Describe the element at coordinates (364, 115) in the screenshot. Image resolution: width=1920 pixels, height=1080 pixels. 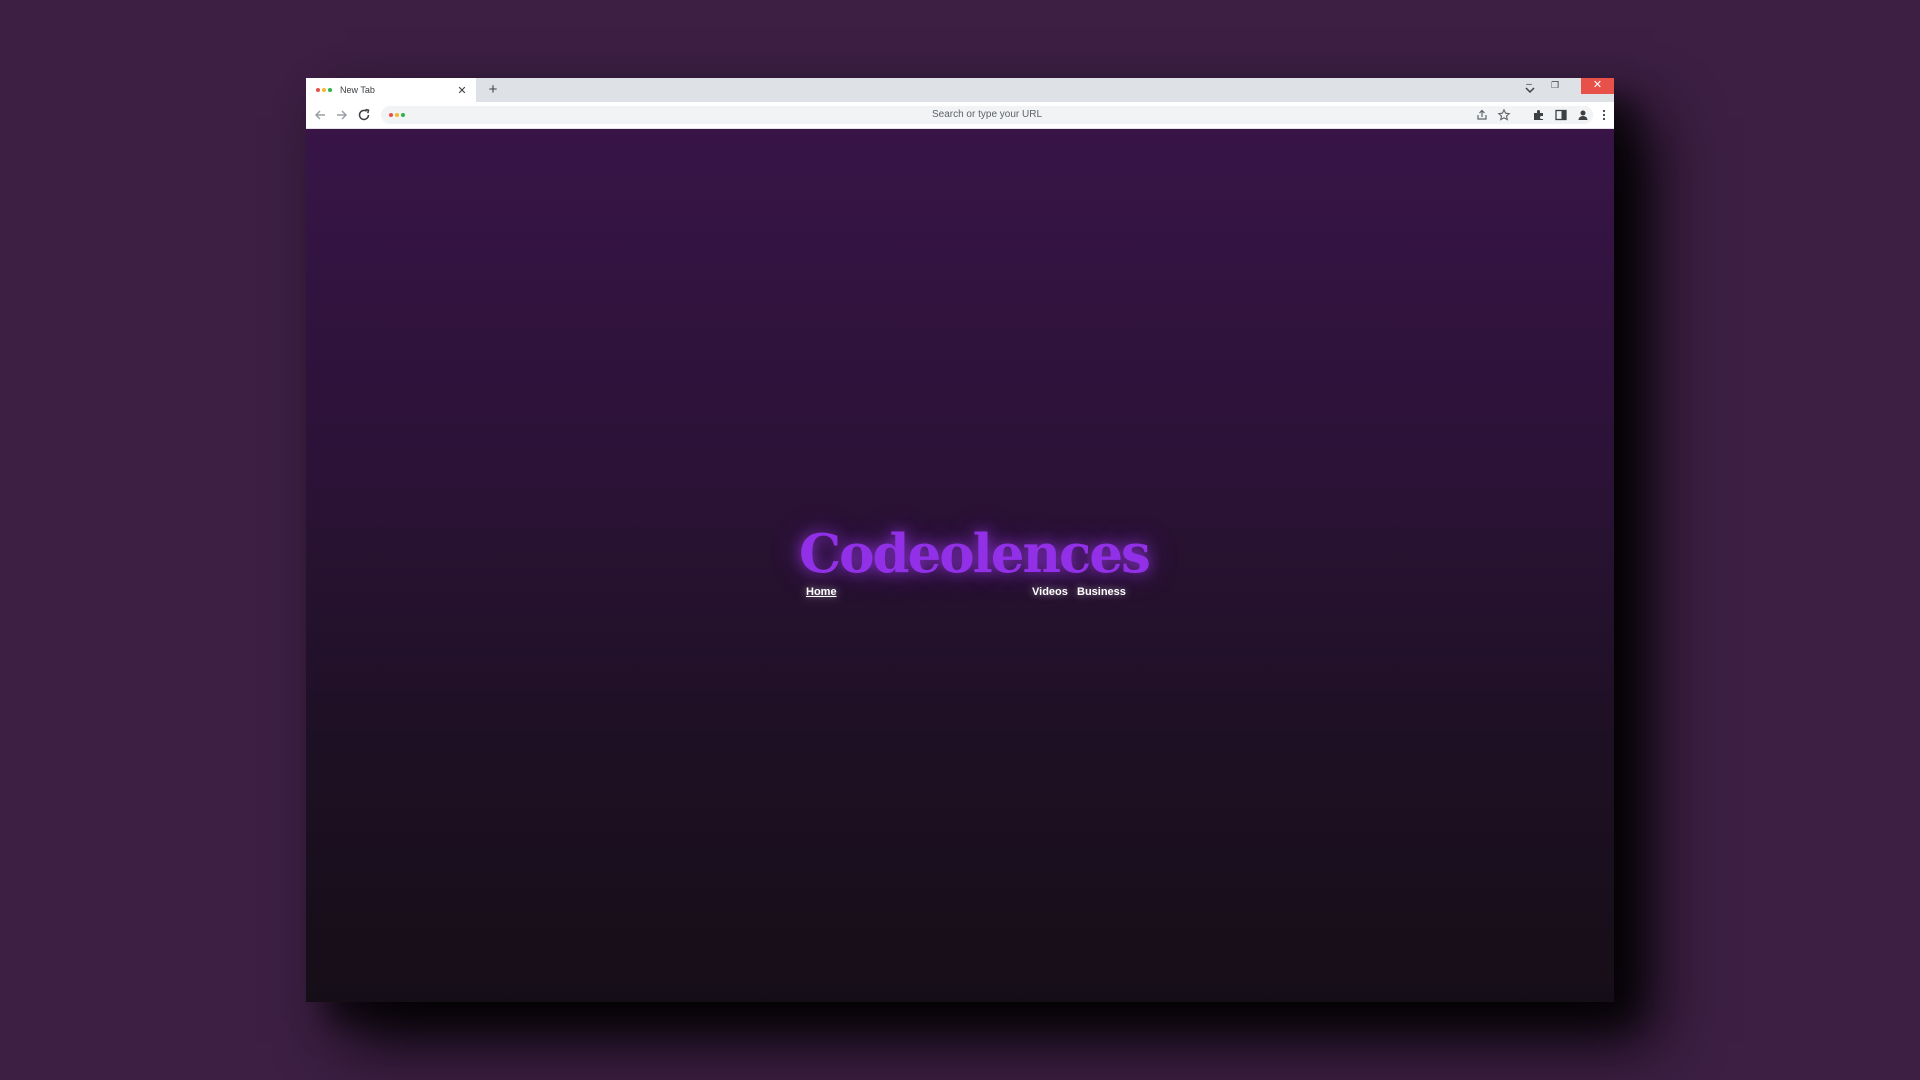
I see `reload-icon` at that location.